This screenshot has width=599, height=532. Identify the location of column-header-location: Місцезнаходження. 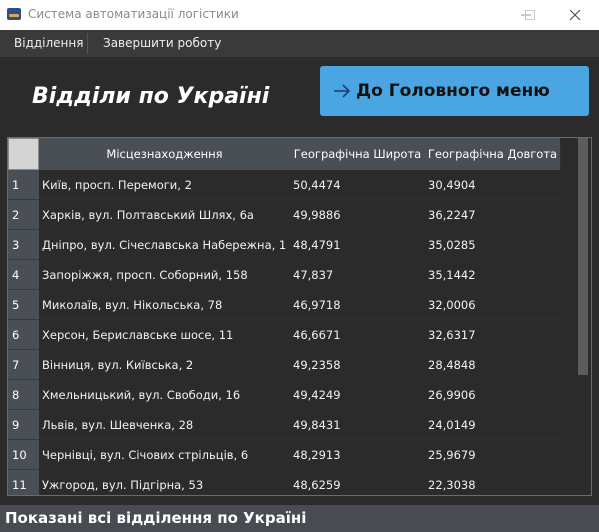
(165, 154).